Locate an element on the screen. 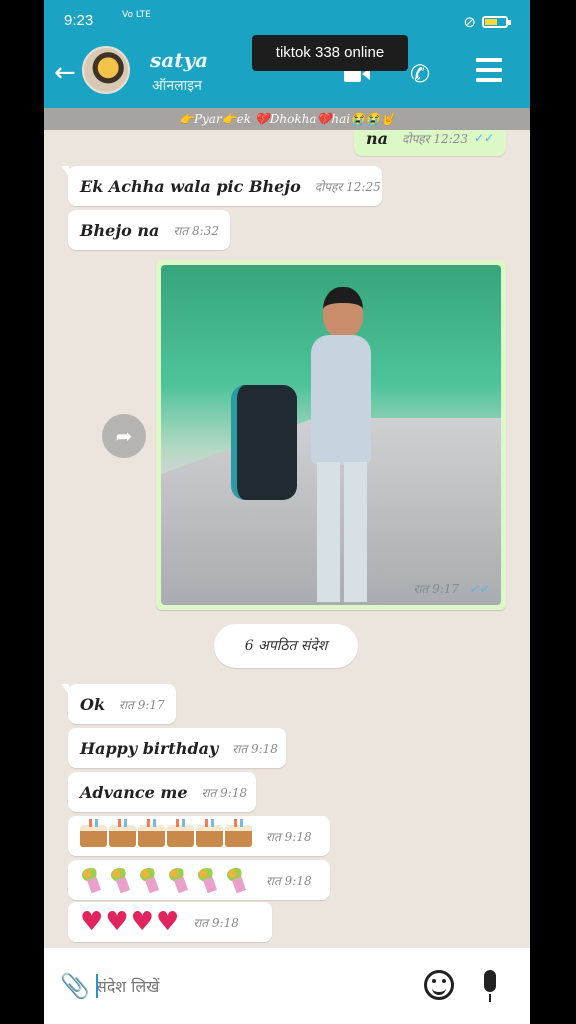 This screenshot has height=1024, width=576. heart-emoji-row: ♥ ♥ ♥ ♥ is located at coordinates (129, 922).